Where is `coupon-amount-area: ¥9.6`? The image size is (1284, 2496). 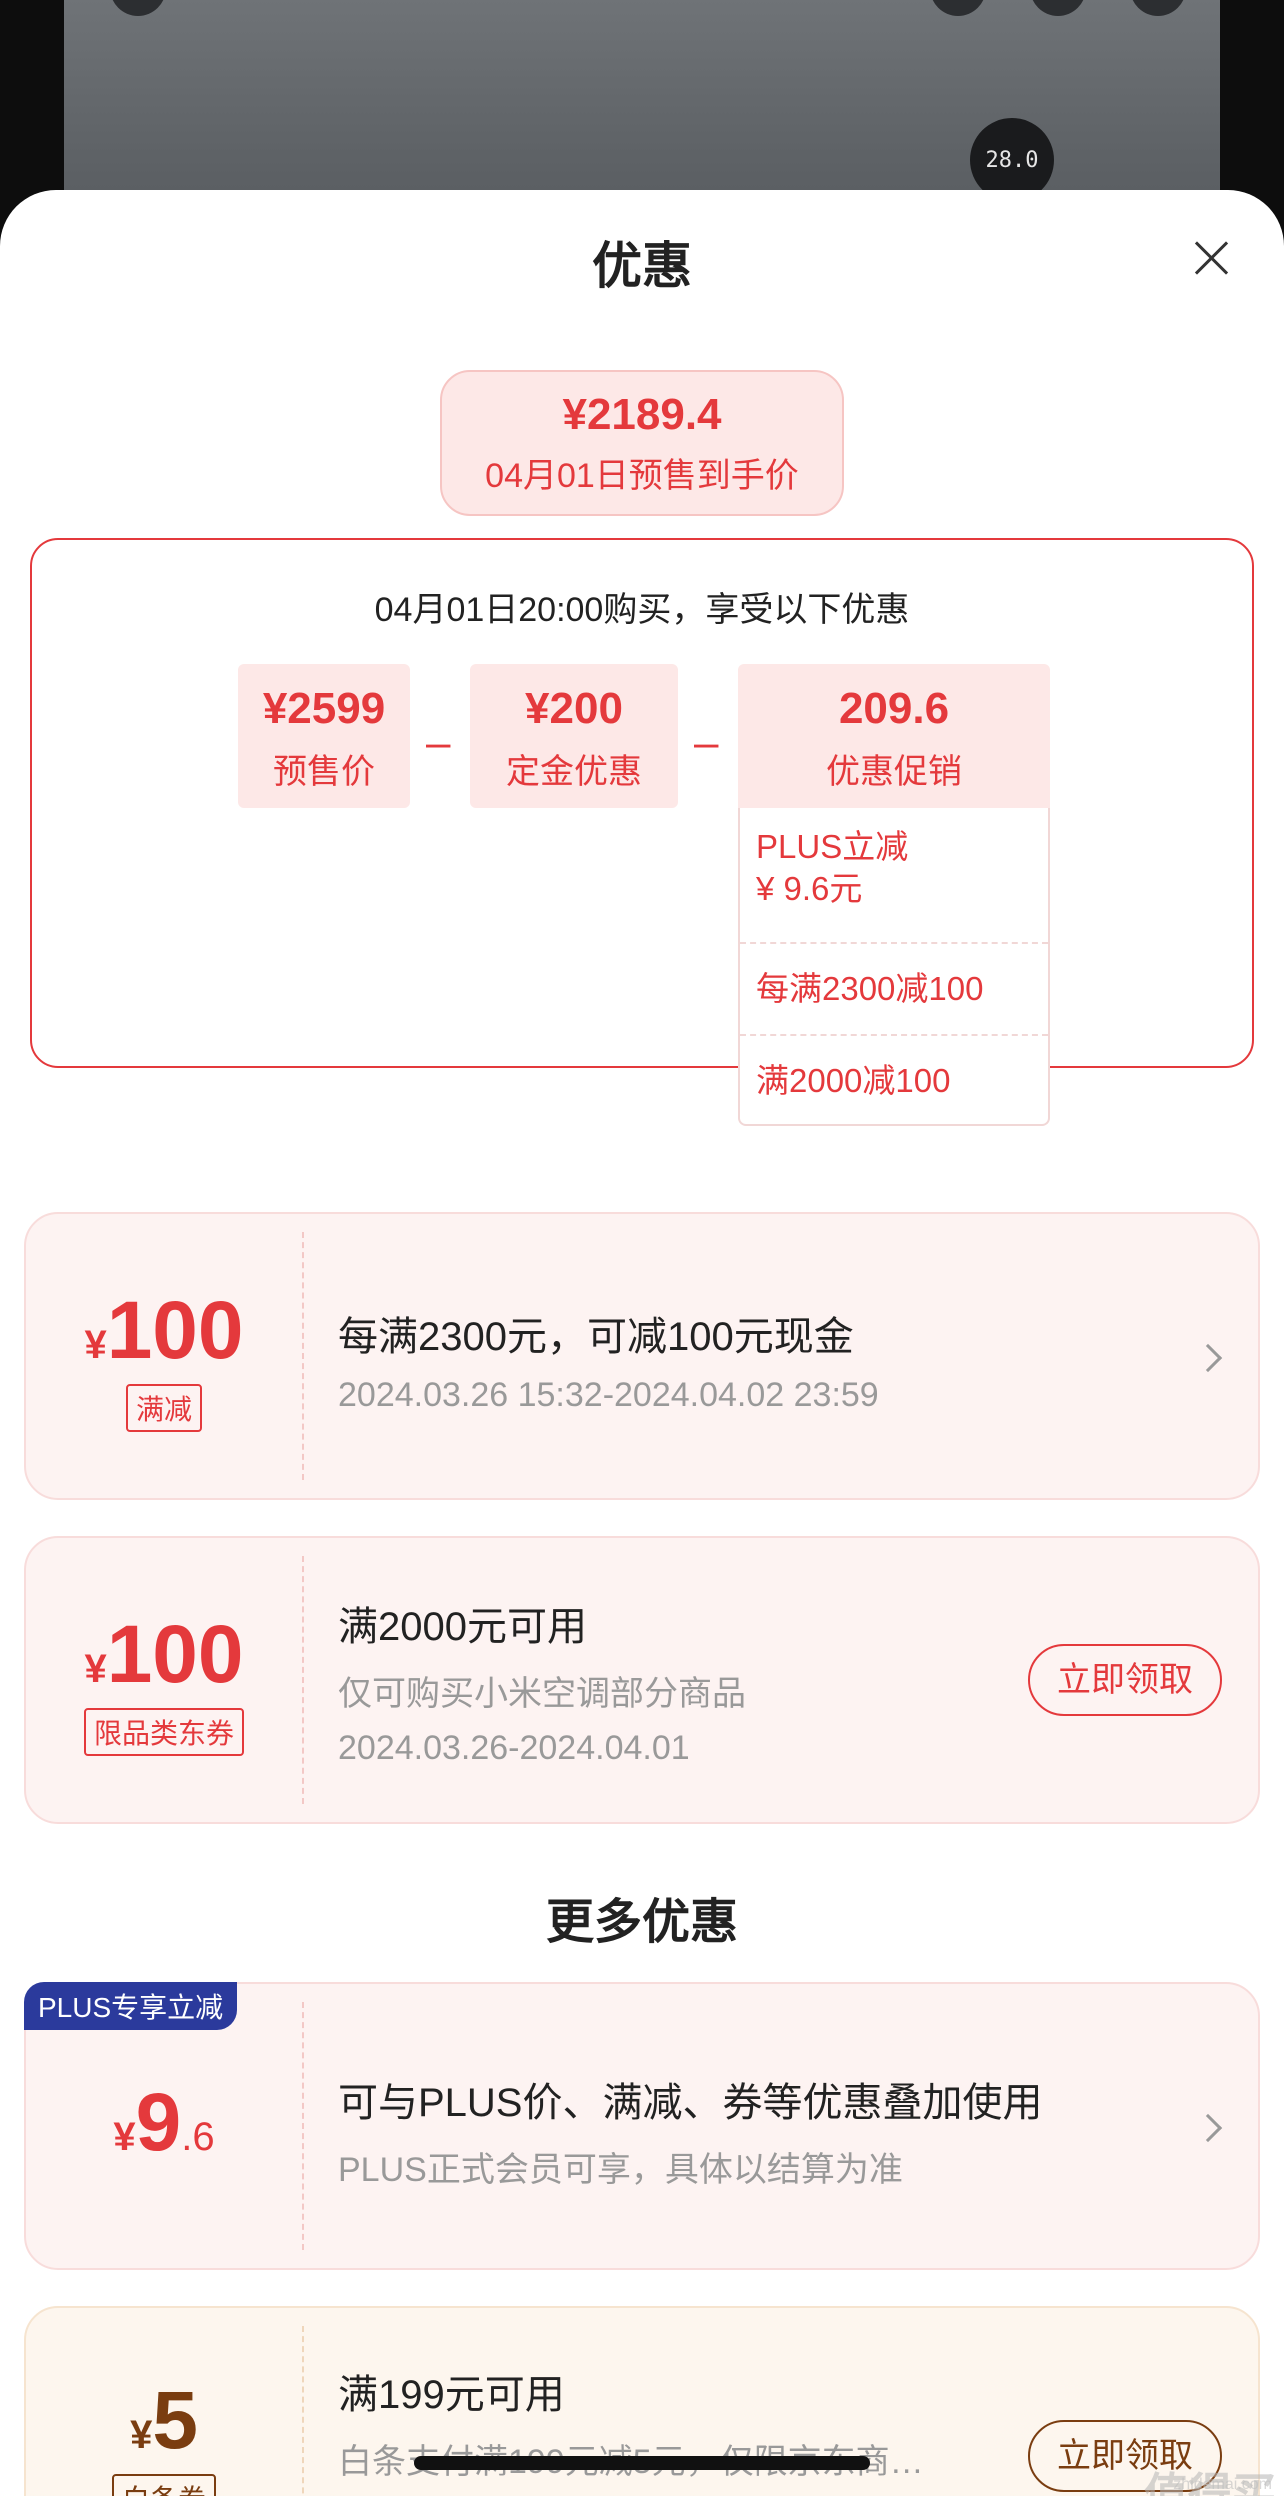 coupon-amount-area: ¥9.6 is located at coordinates (164, 2126).